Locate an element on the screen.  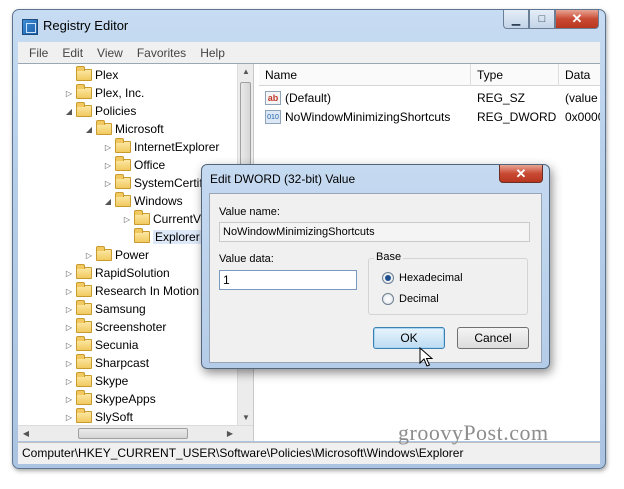
tree-item-secunia: ▷ Secunia is located at coordinates (100, 345).